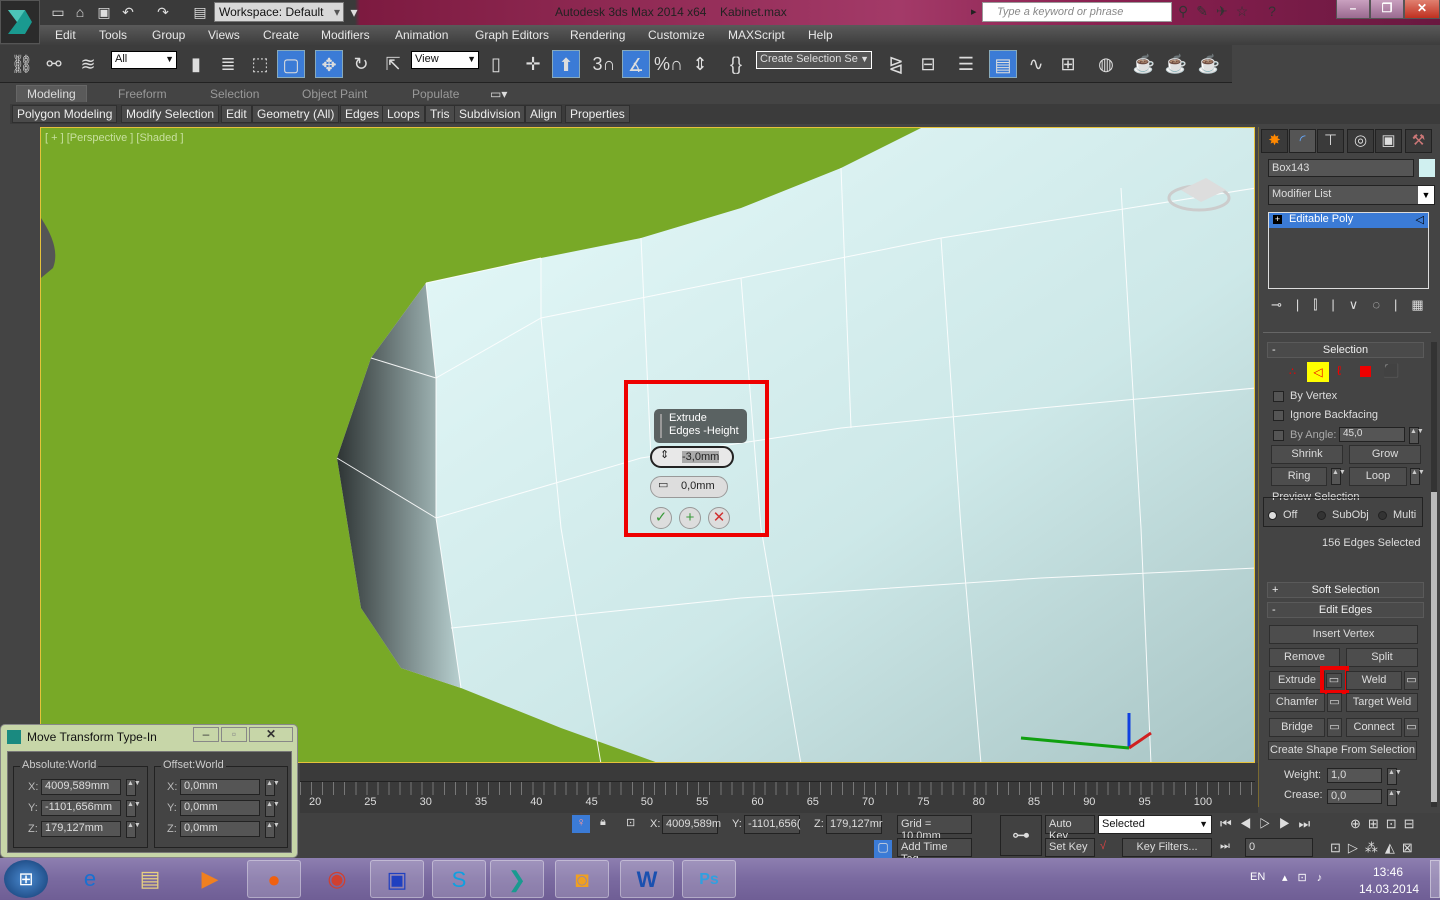  Describe the element at coordinates (1435, 879) in the screenshot. I see `show-desktop-button` at that location.